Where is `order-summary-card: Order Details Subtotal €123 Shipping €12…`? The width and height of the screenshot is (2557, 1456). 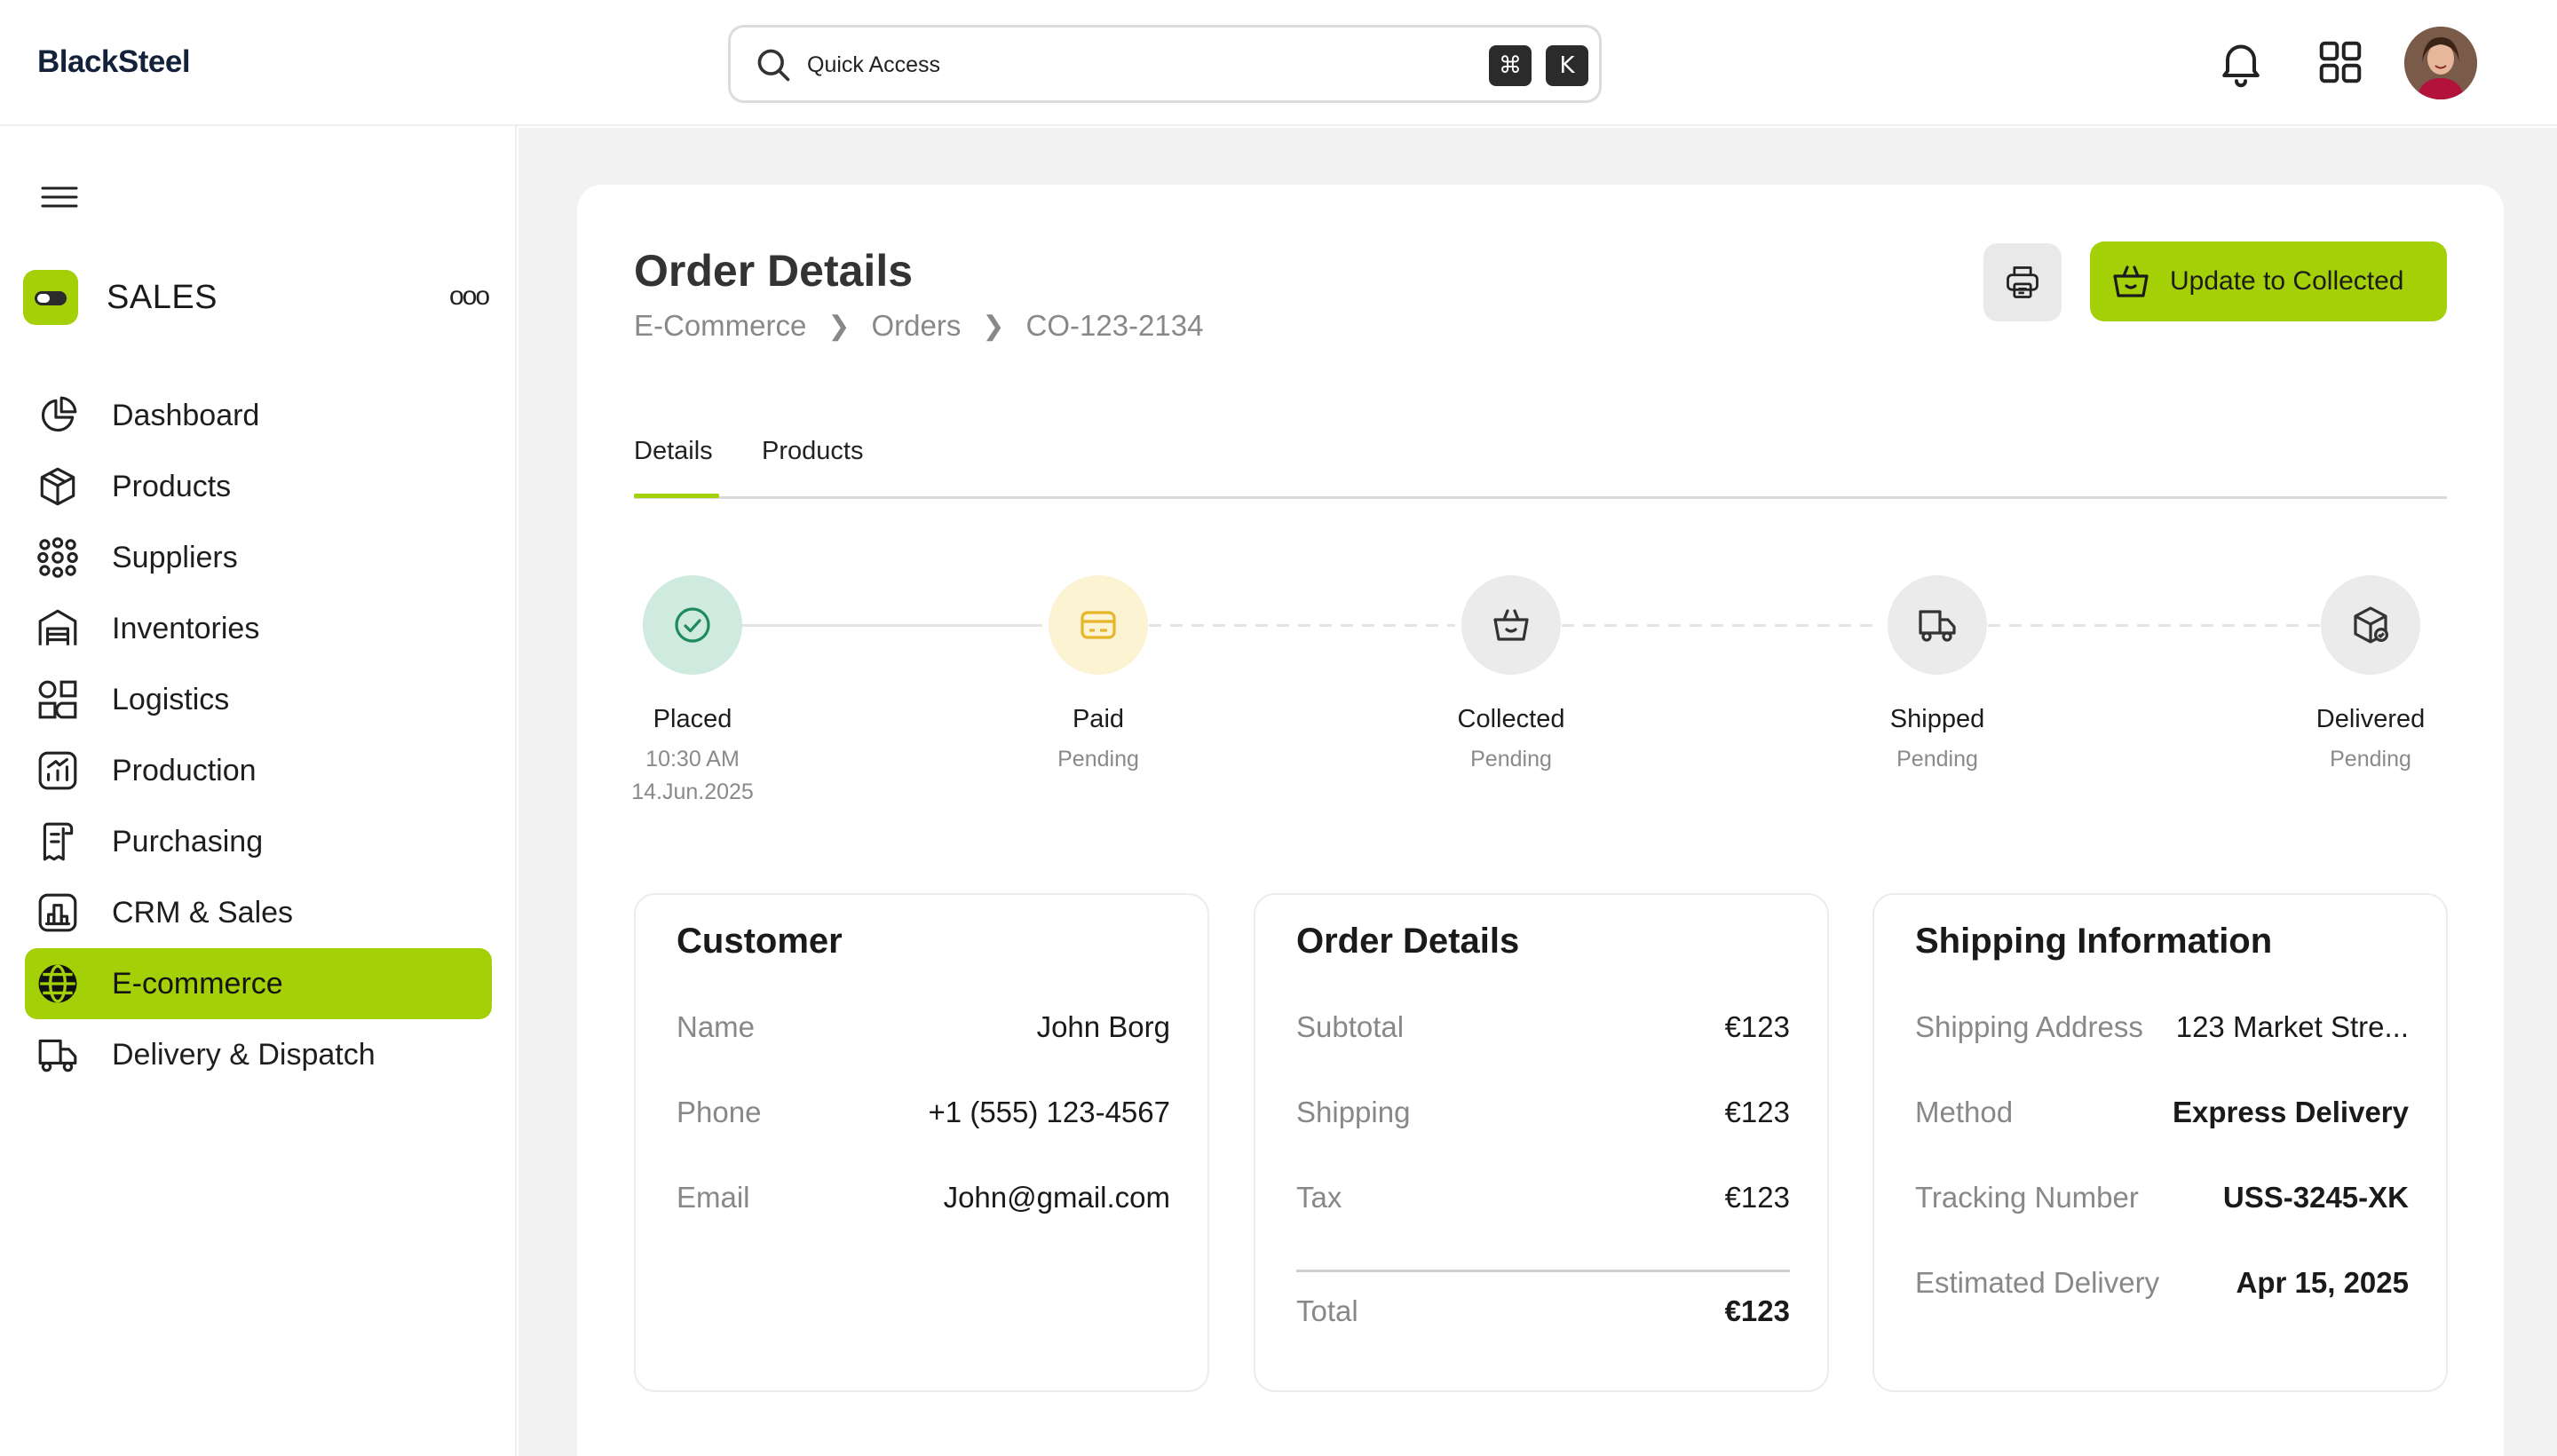 order-summary-card: Order Details Subtotal €123 Shipping €12… is located at coordinates (1541, 1142).